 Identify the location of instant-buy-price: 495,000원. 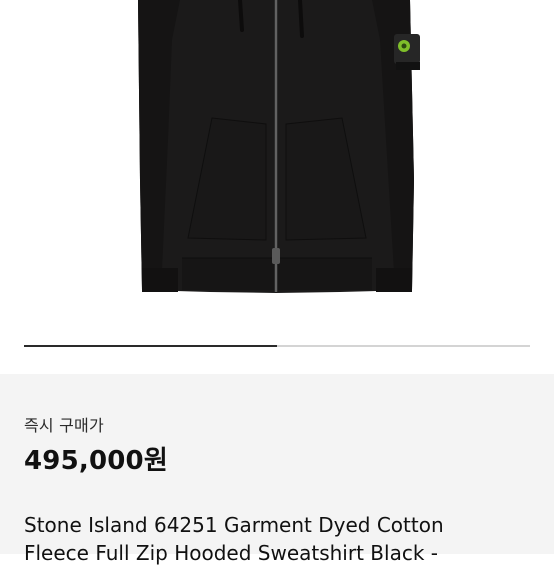
(96, 461).